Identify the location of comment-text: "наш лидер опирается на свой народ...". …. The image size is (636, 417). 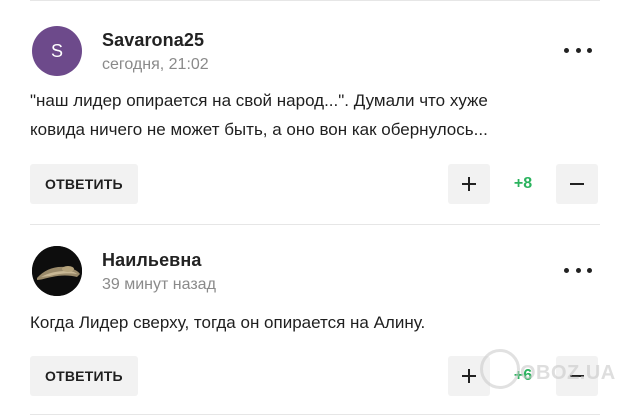
(310, 115).